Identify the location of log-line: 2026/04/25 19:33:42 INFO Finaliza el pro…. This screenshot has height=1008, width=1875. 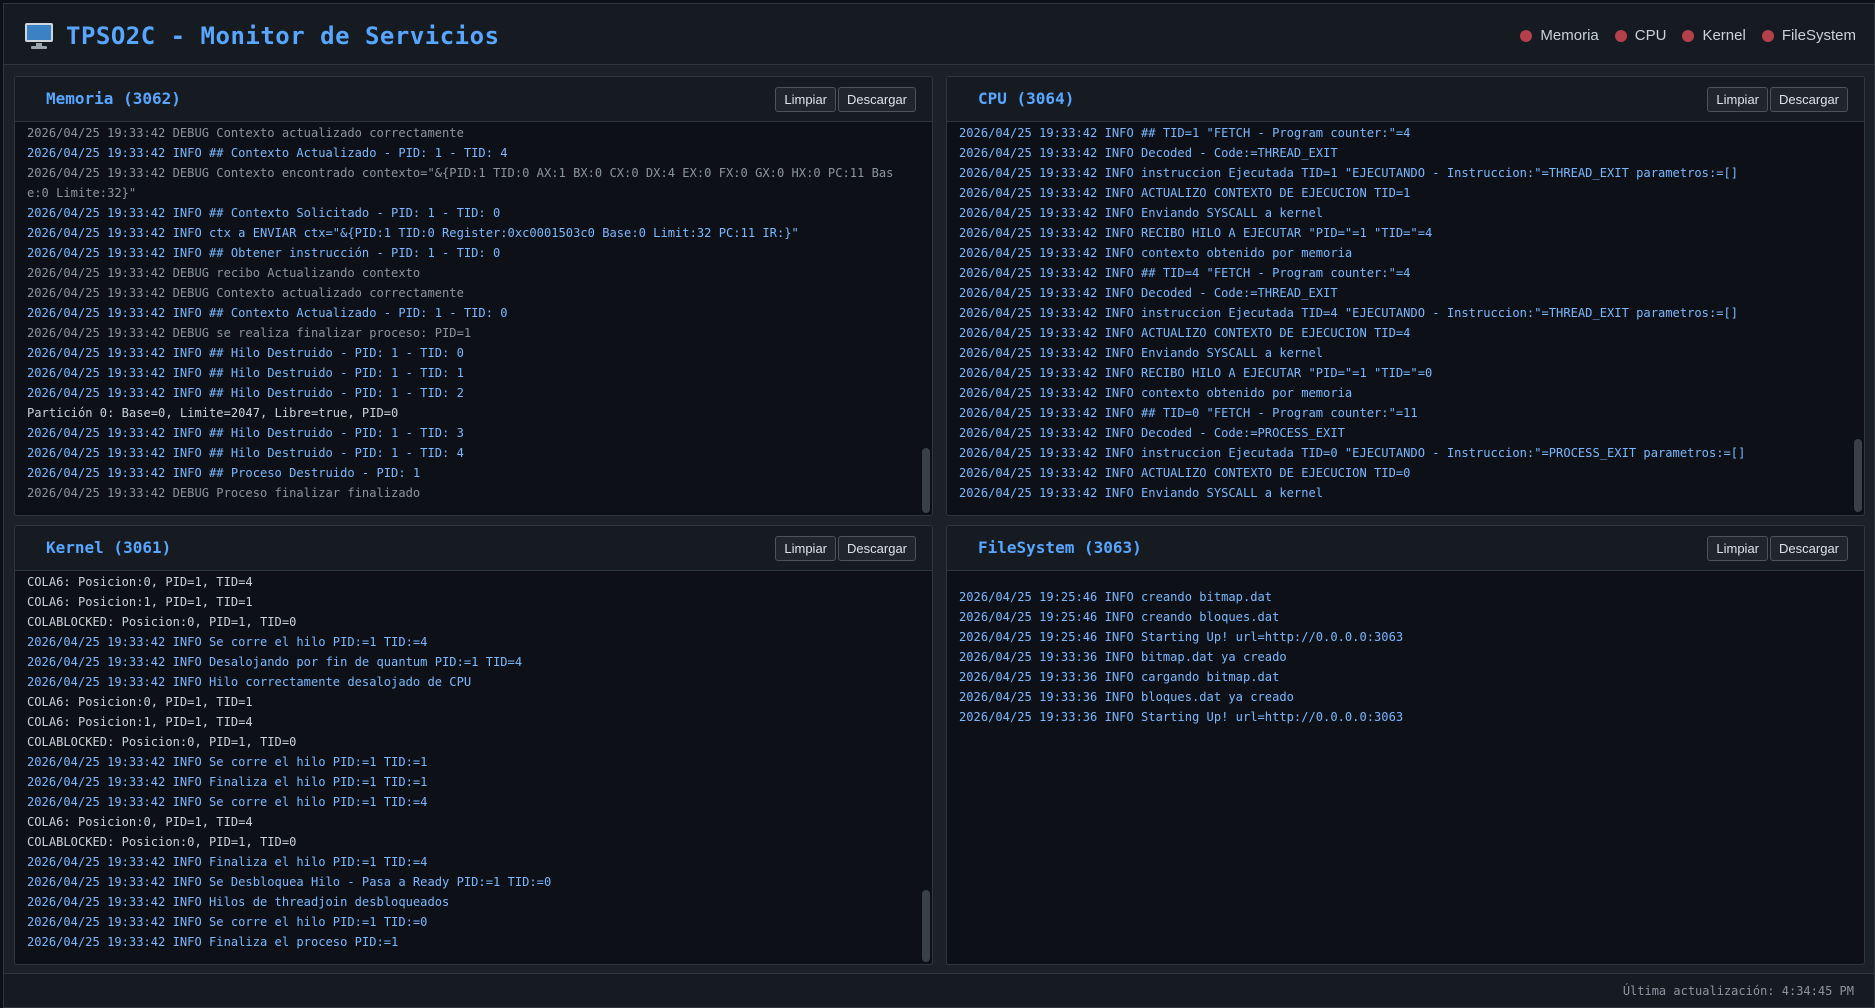
(213, 942).